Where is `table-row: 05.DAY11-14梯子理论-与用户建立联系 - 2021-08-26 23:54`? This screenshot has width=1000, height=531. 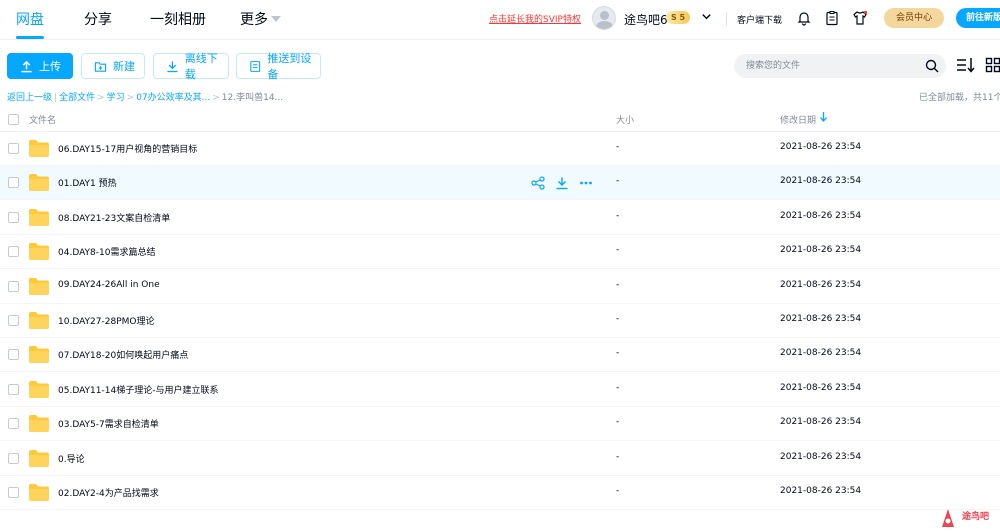
table-row: 05.DAY11-14梯子理论-与用户建立联系 - 2021-08-26 23:54 is located at coordinates (500, 390).